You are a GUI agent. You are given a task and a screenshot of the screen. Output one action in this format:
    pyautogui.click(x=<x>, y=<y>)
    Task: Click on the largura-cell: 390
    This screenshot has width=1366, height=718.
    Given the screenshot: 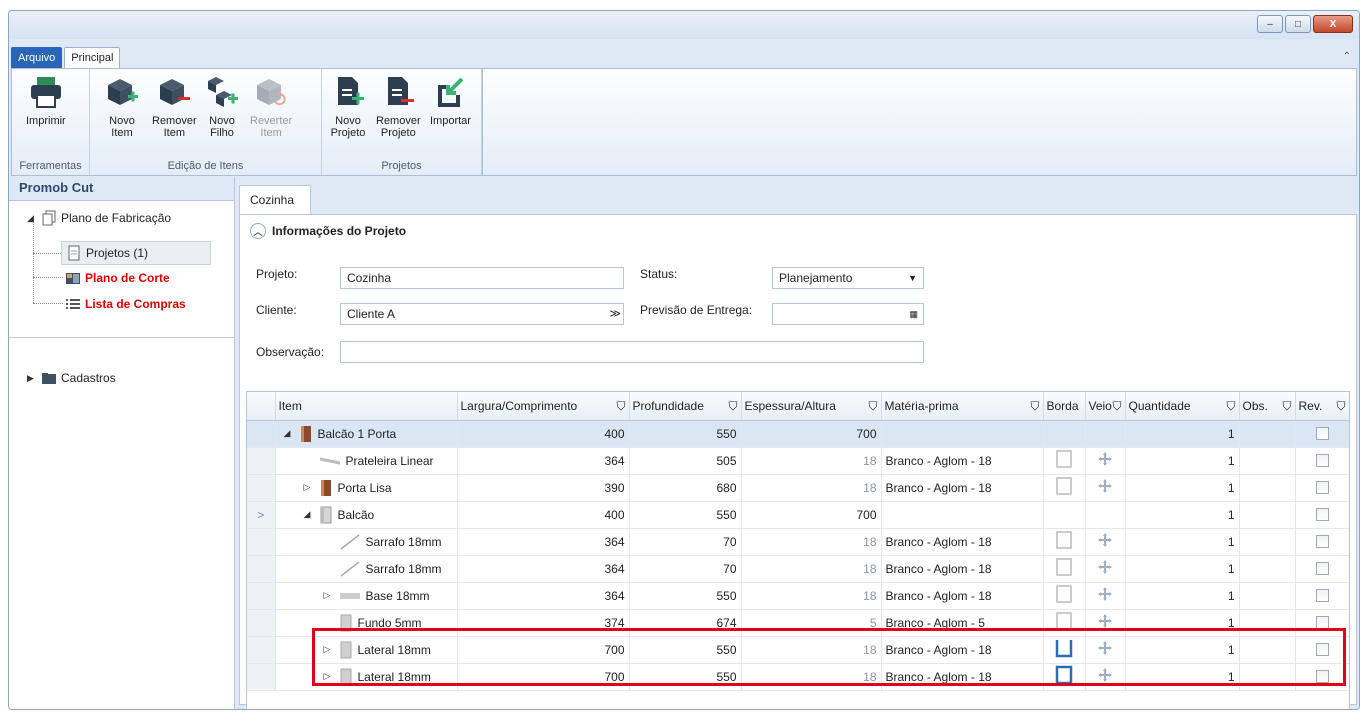 What is the action you would take?
    pyautogui.click(x=543, y=488)
    